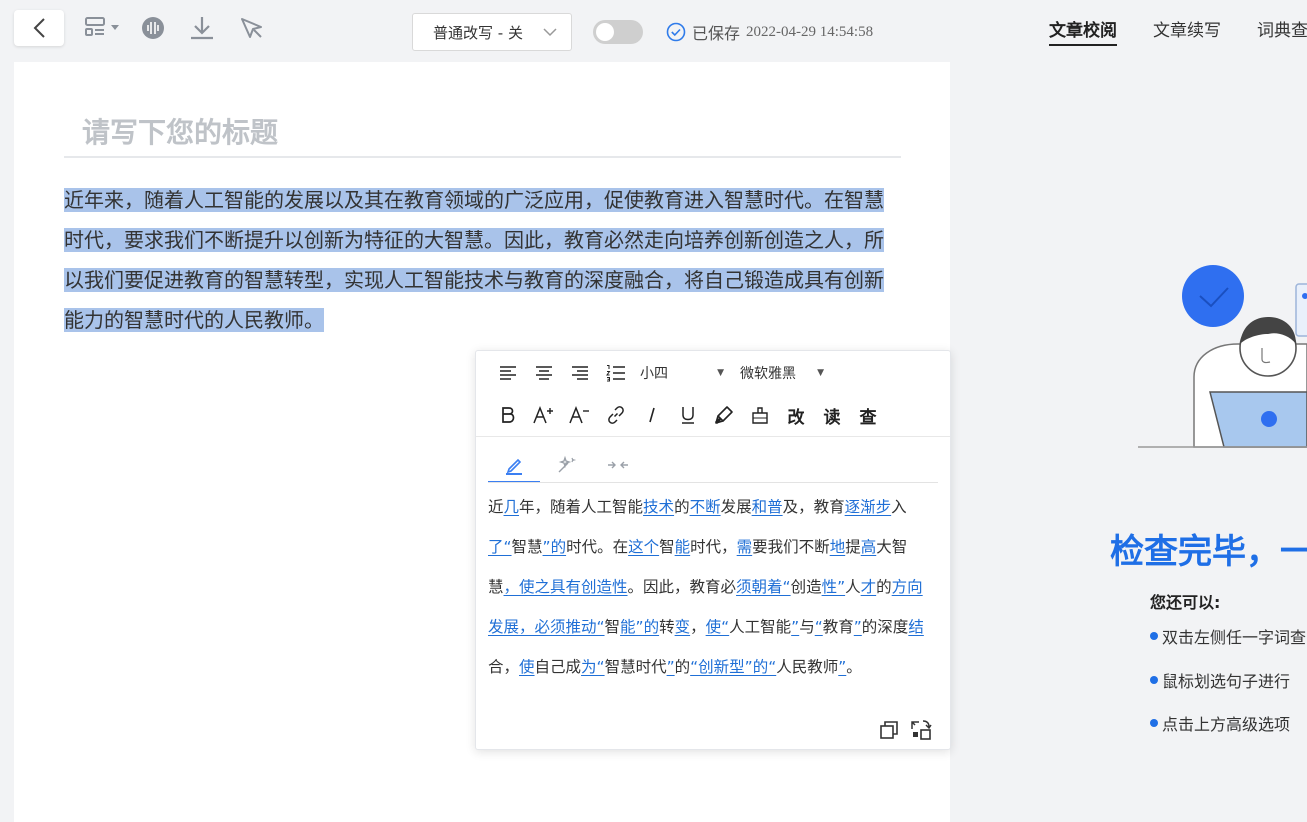 The image size is (1307, 822). I want to click on text-segment: 的深度, so click(885, 627).